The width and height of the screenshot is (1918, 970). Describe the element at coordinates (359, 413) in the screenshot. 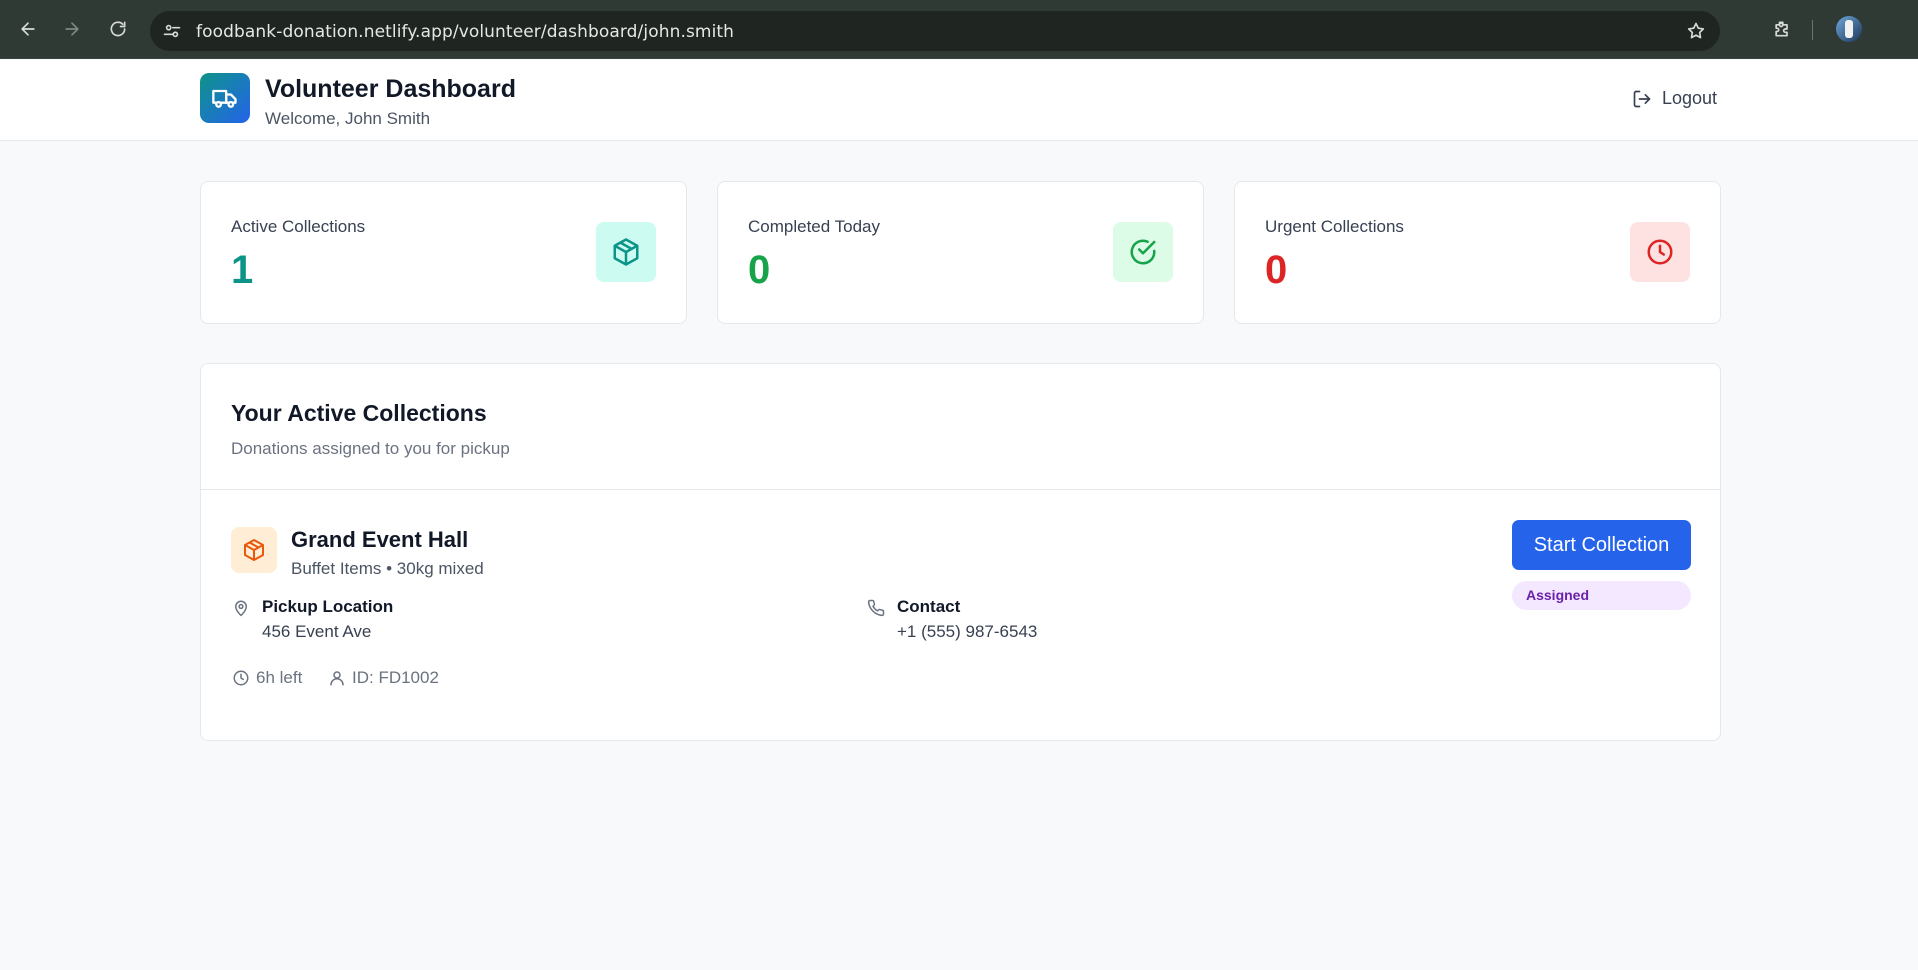

I see `panel-title: Your Active Collections` at that location.